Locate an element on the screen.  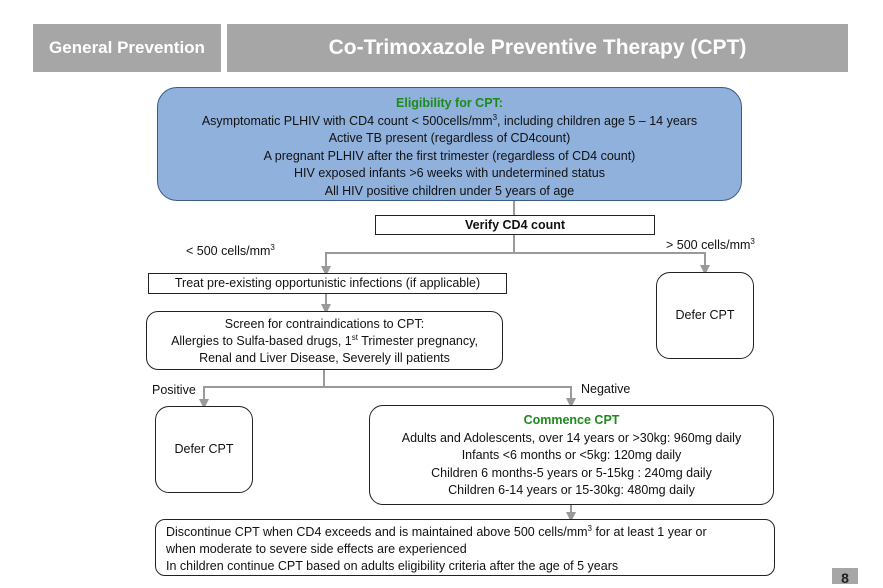
defer-cpt-box-high: Defer CPT is located at coordinates (705, 315).